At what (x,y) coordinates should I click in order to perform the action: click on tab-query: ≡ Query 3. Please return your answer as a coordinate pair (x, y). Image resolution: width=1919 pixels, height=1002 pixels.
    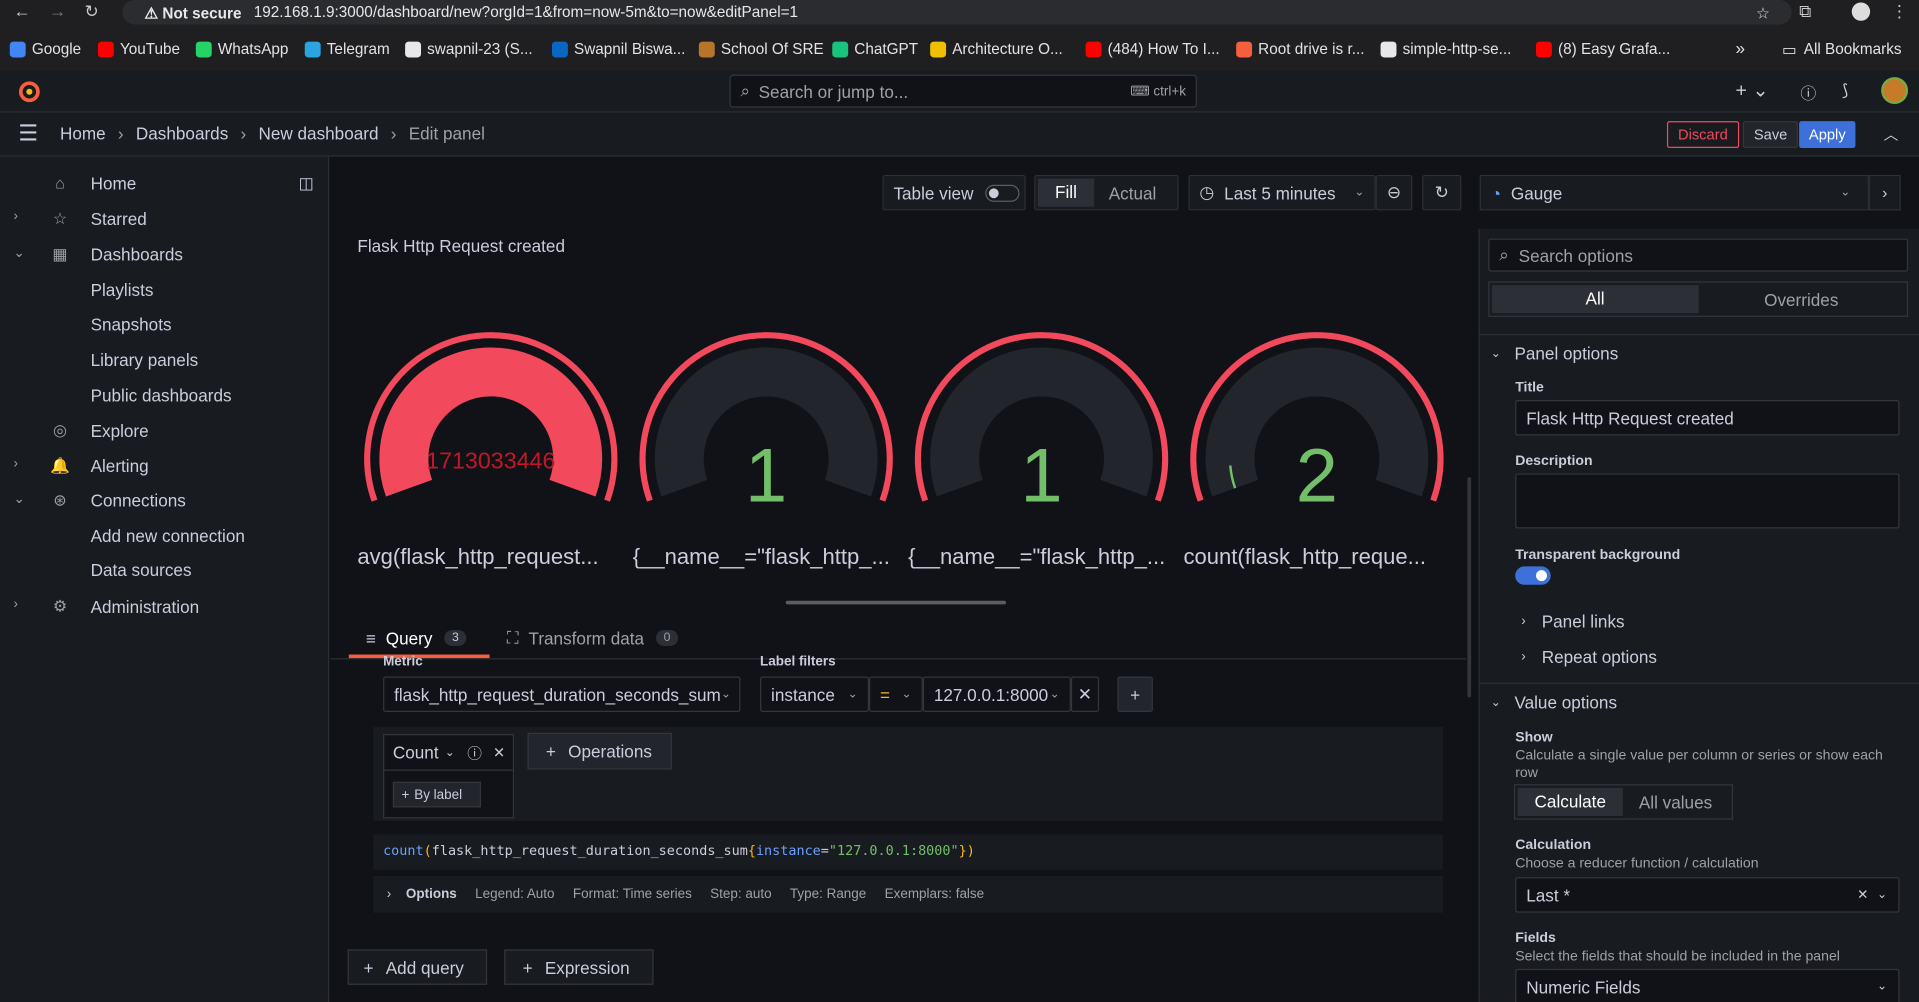
    Looking at the image, I should click on (419, 640).